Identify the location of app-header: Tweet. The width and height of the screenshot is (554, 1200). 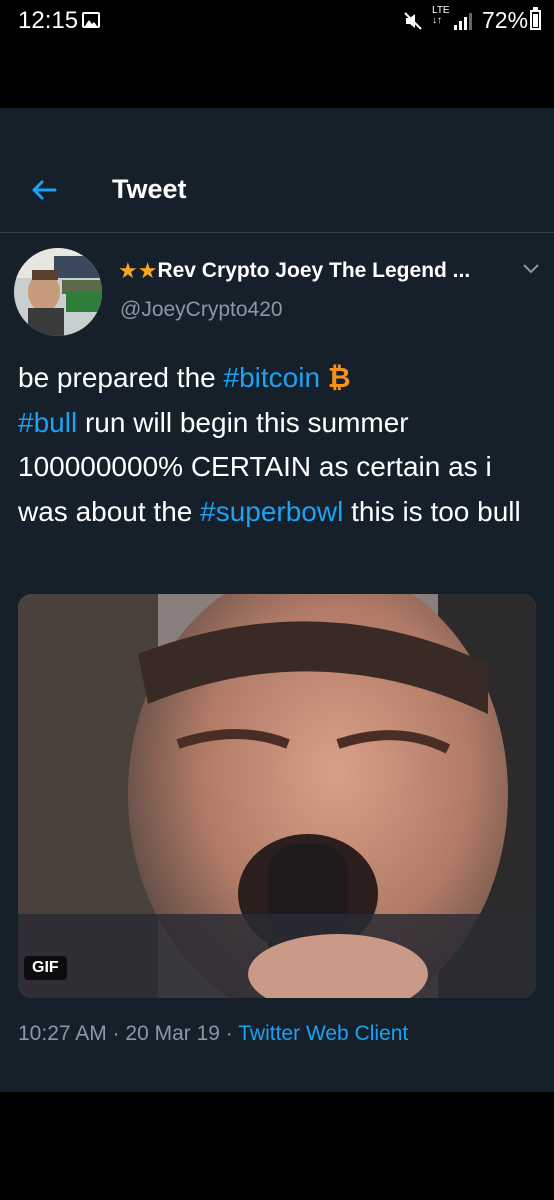
(277, 190).